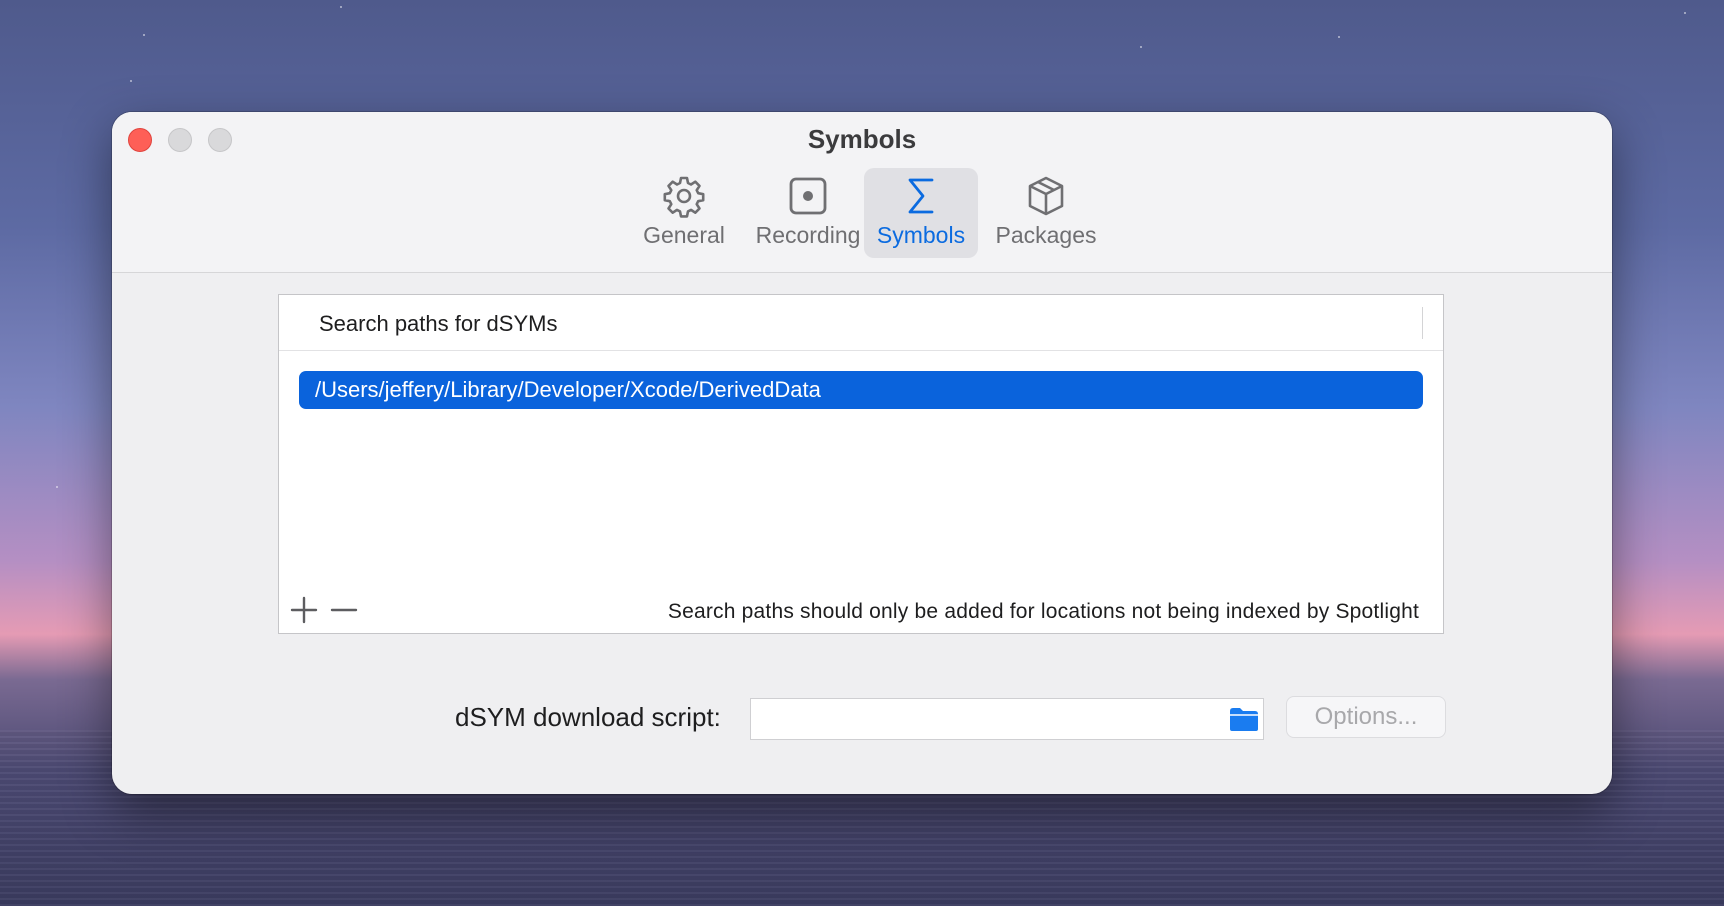  What do you see at coordinates (808, 235) in the screenshot?
I see `tab-recording-label: Recording` at bounding box center [808, 235].